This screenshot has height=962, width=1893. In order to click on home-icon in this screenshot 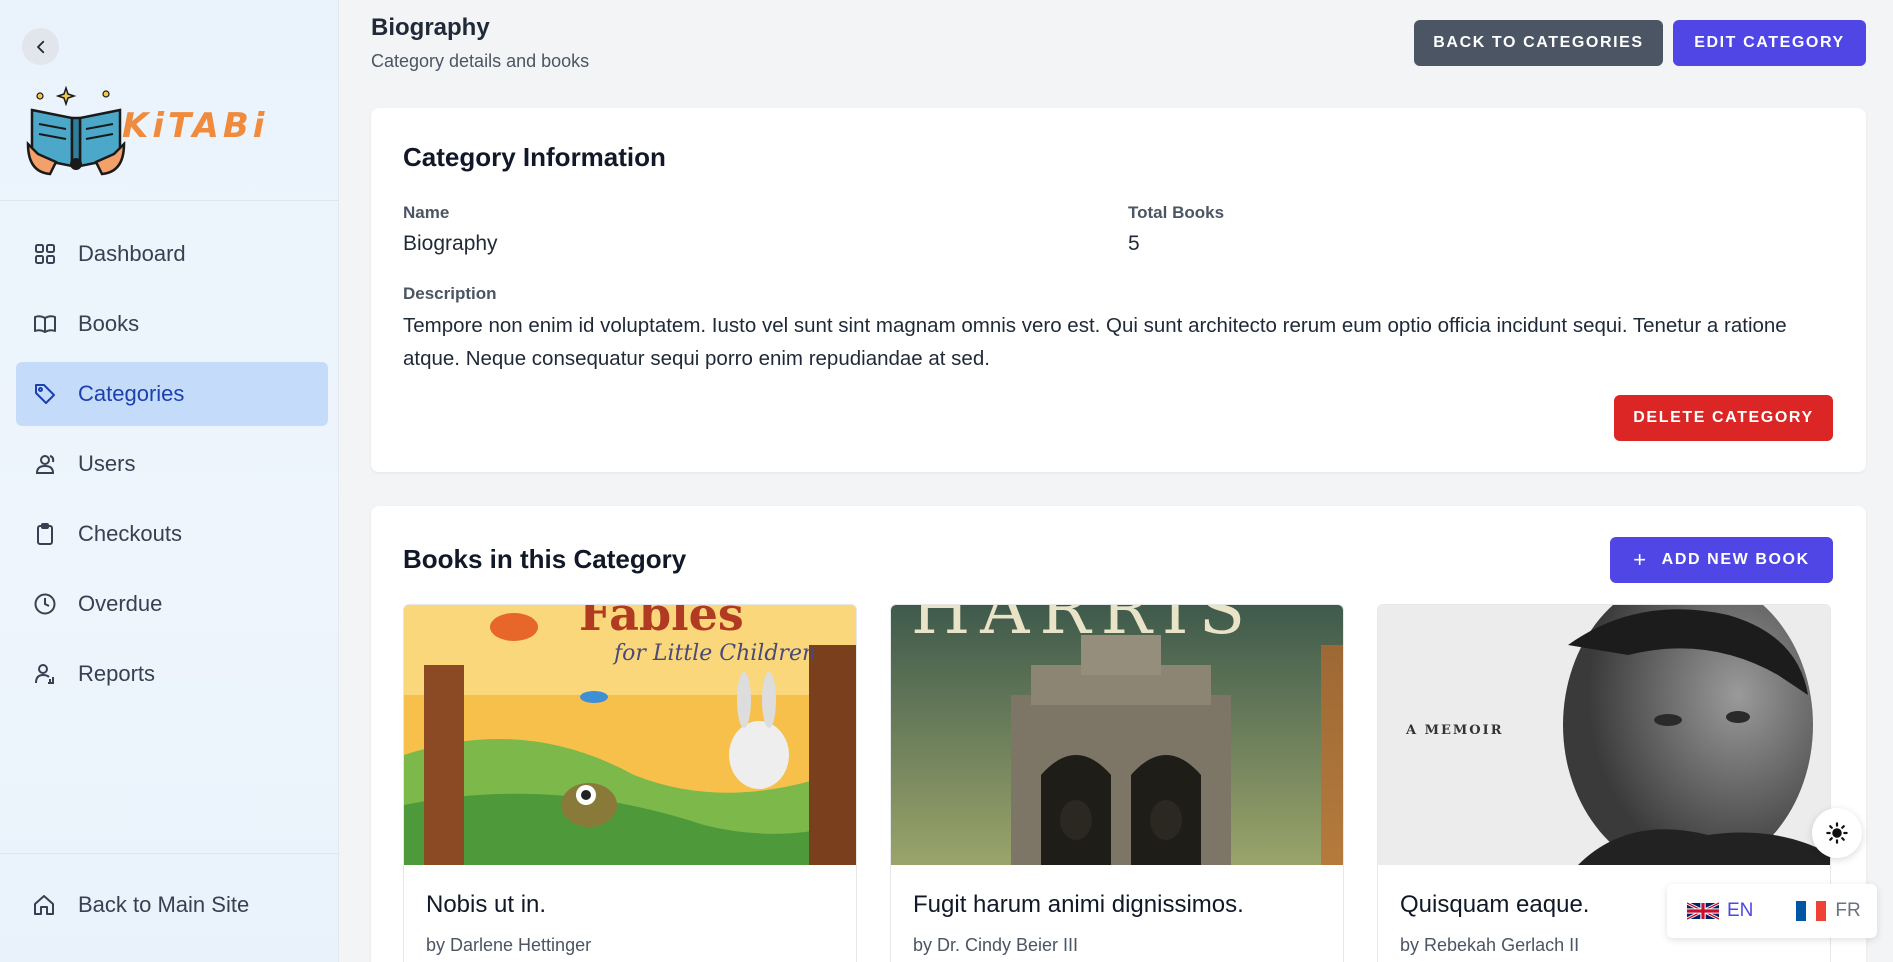, I will do `click(45, 905)`.